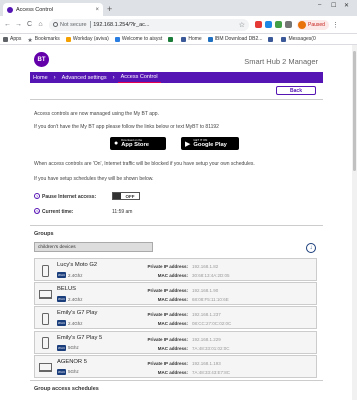 Image resolution: width=357 pixels, height=400 pixels. I want to click on toggle-state: OFF, so click(130, 196).